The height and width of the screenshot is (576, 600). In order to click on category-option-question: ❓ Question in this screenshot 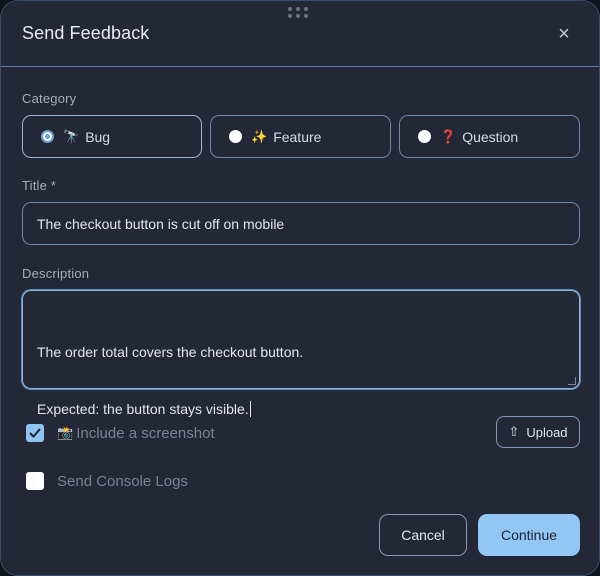, I will do `click(489, 136)`.